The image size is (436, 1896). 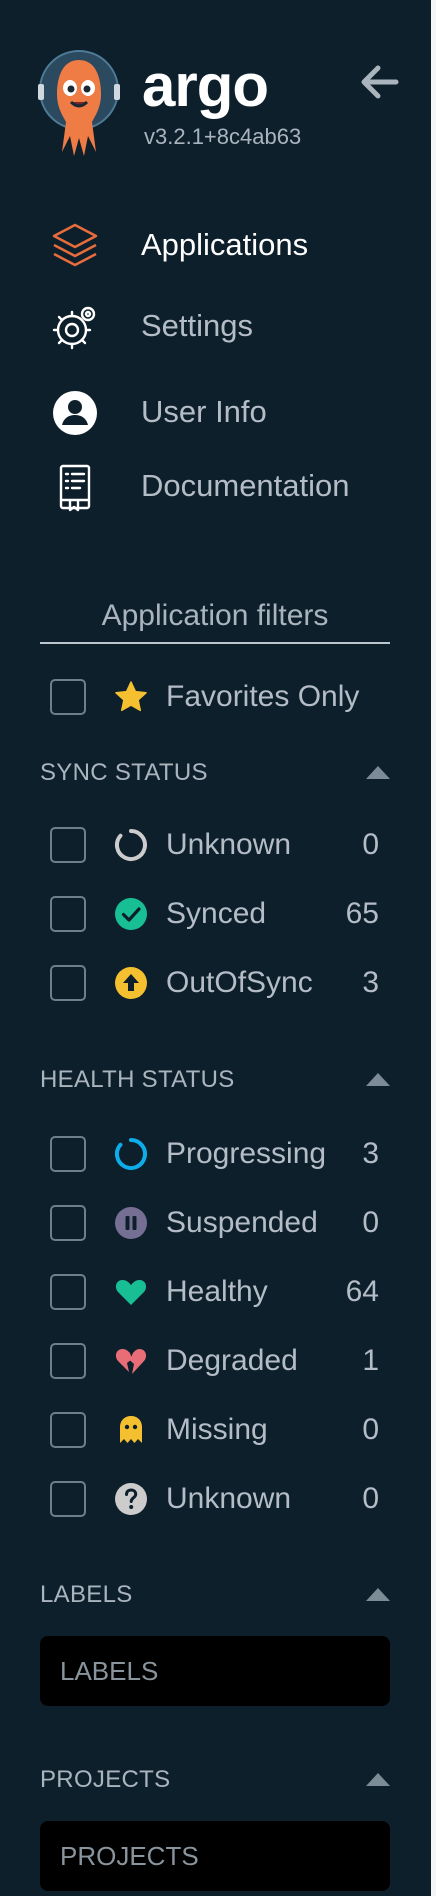 I want to click on sync-out-of-sync-checkbox, so click(x=68, y=983).